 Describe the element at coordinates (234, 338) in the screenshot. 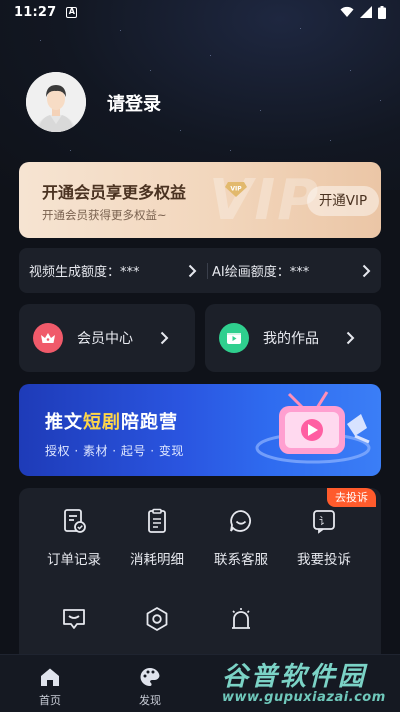

I see `video-icon` at that location.